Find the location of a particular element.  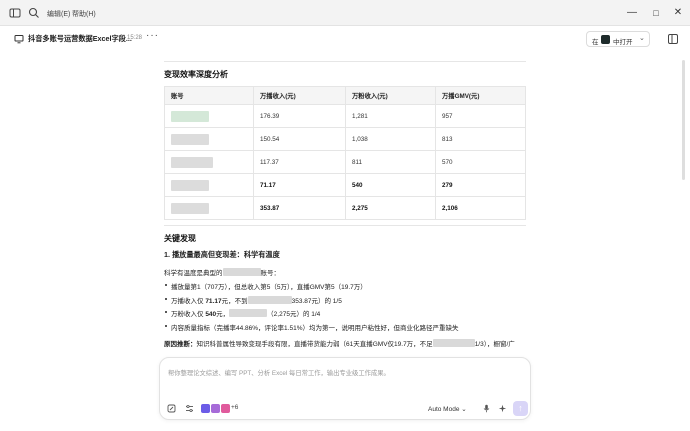

table-cell: 71.17 is located at coordinates (299, 185).